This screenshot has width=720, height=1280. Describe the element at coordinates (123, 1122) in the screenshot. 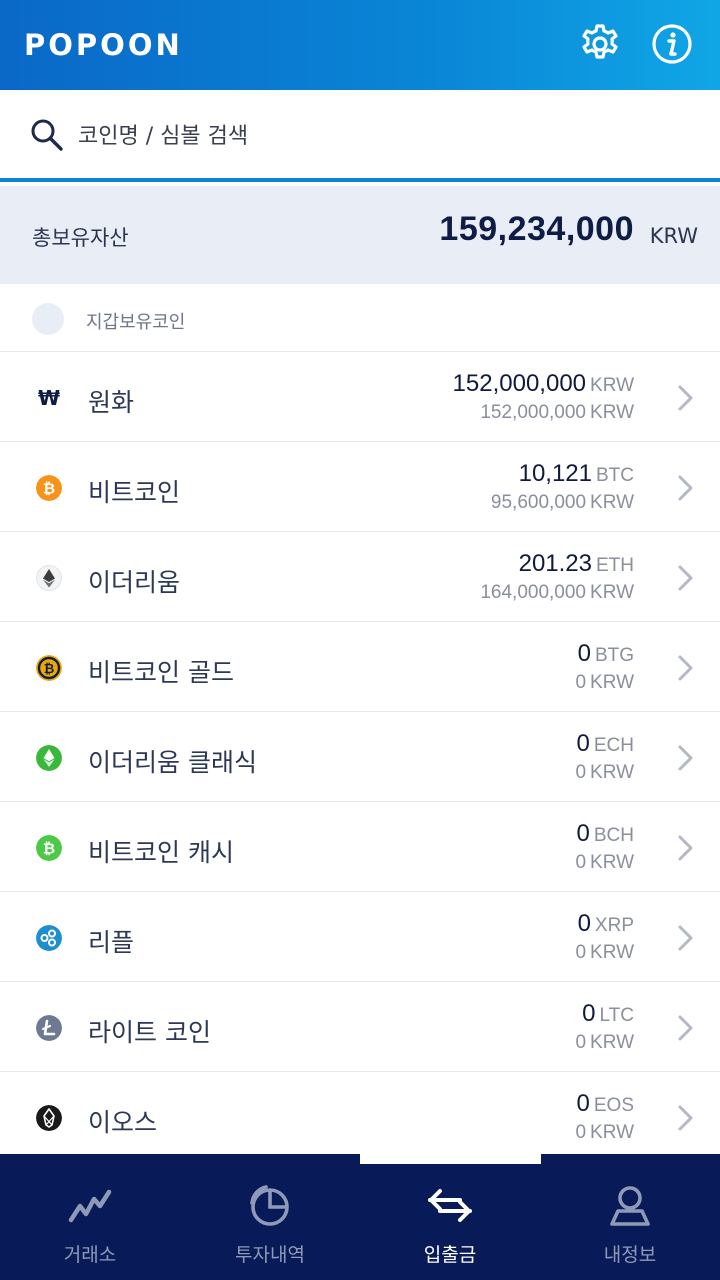

I see `coin-name: 이오스` at that location.